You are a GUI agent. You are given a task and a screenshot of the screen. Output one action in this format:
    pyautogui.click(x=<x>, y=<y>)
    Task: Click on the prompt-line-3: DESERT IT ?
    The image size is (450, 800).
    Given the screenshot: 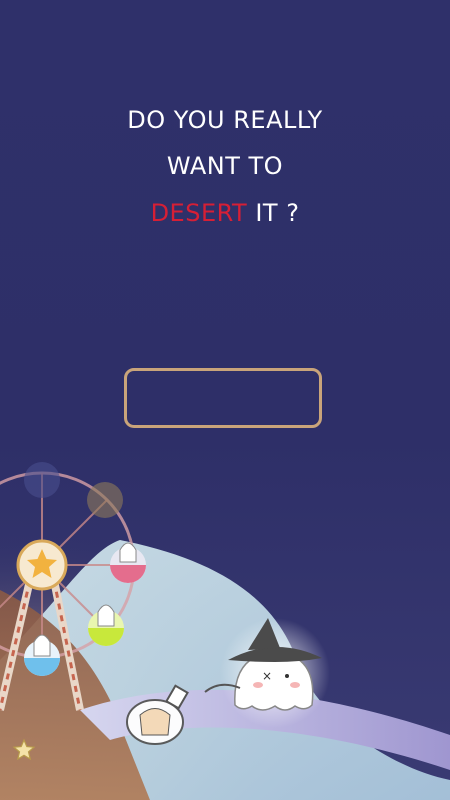 What is the action you would take?
    pyautogui.click(x=225, y=213)
    